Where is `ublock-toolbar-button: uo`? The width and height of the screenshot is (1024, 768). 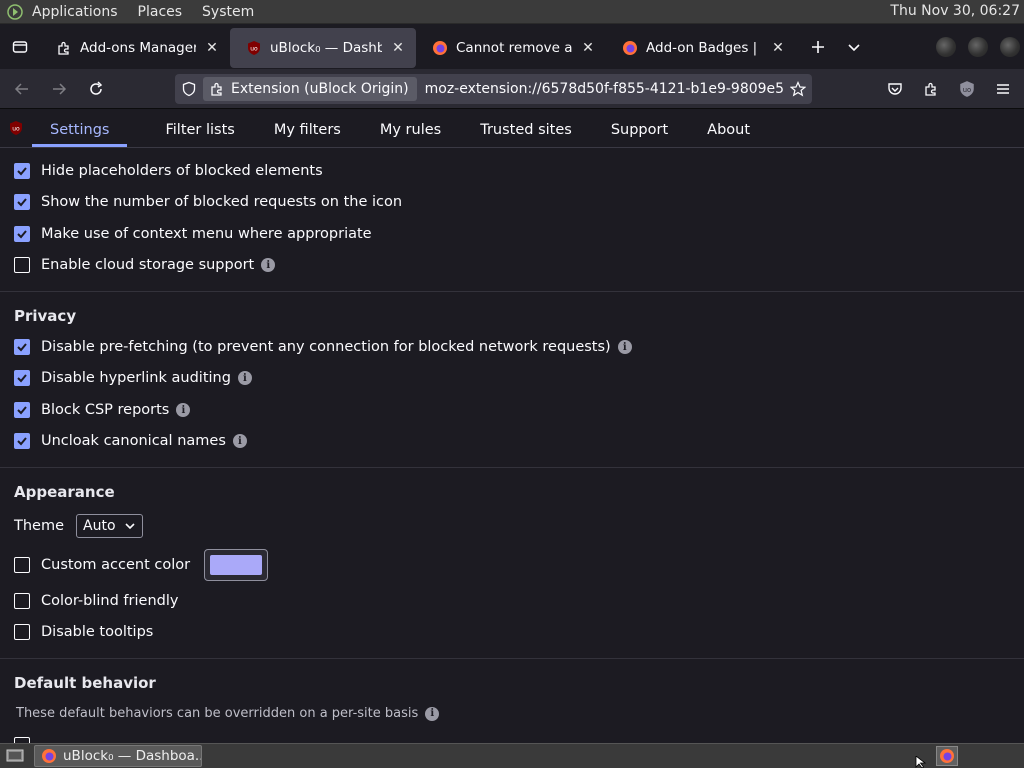 ublock-toolbar-button: uo is located at coordinates (967, 89).